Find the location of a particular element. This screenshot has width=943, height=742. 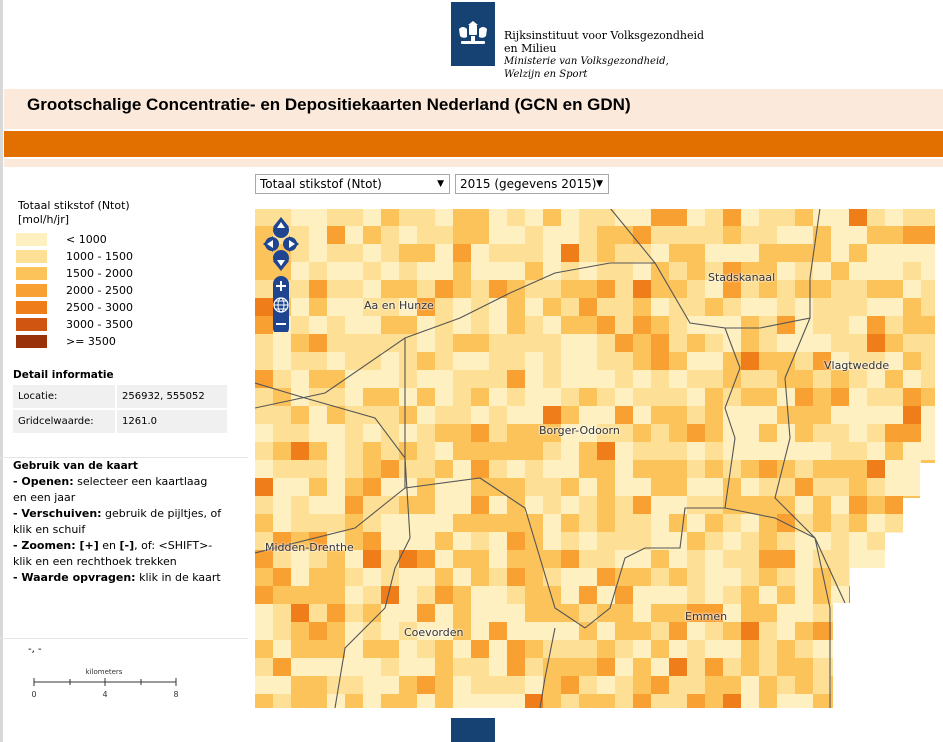

detail-value: 1261.0 is located at coordinates (172, 421).